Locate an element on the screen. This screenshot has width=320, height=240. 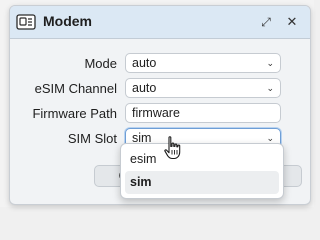
mode-select: auto ⌄ is located at coordinates (203, 63).